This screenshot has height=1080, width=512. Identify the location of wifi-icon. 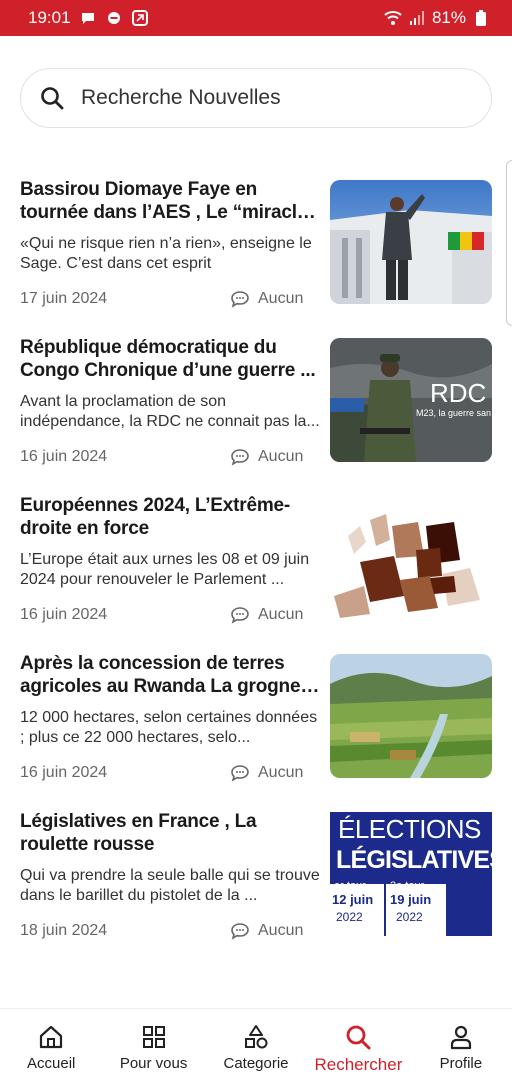
(393, 18).